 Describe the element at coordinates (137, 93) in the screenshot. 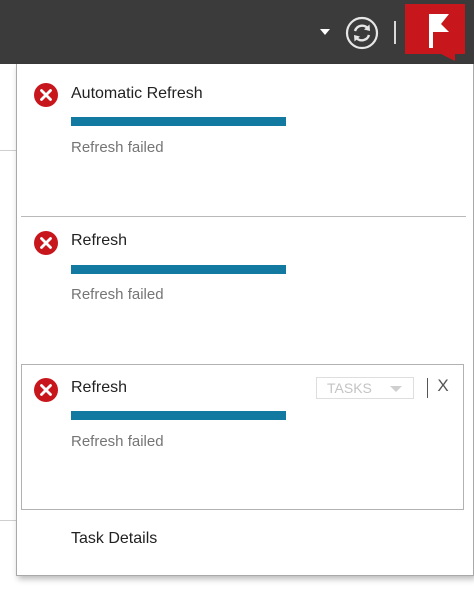

I see `task-title: Automatic Refresh` at that location.